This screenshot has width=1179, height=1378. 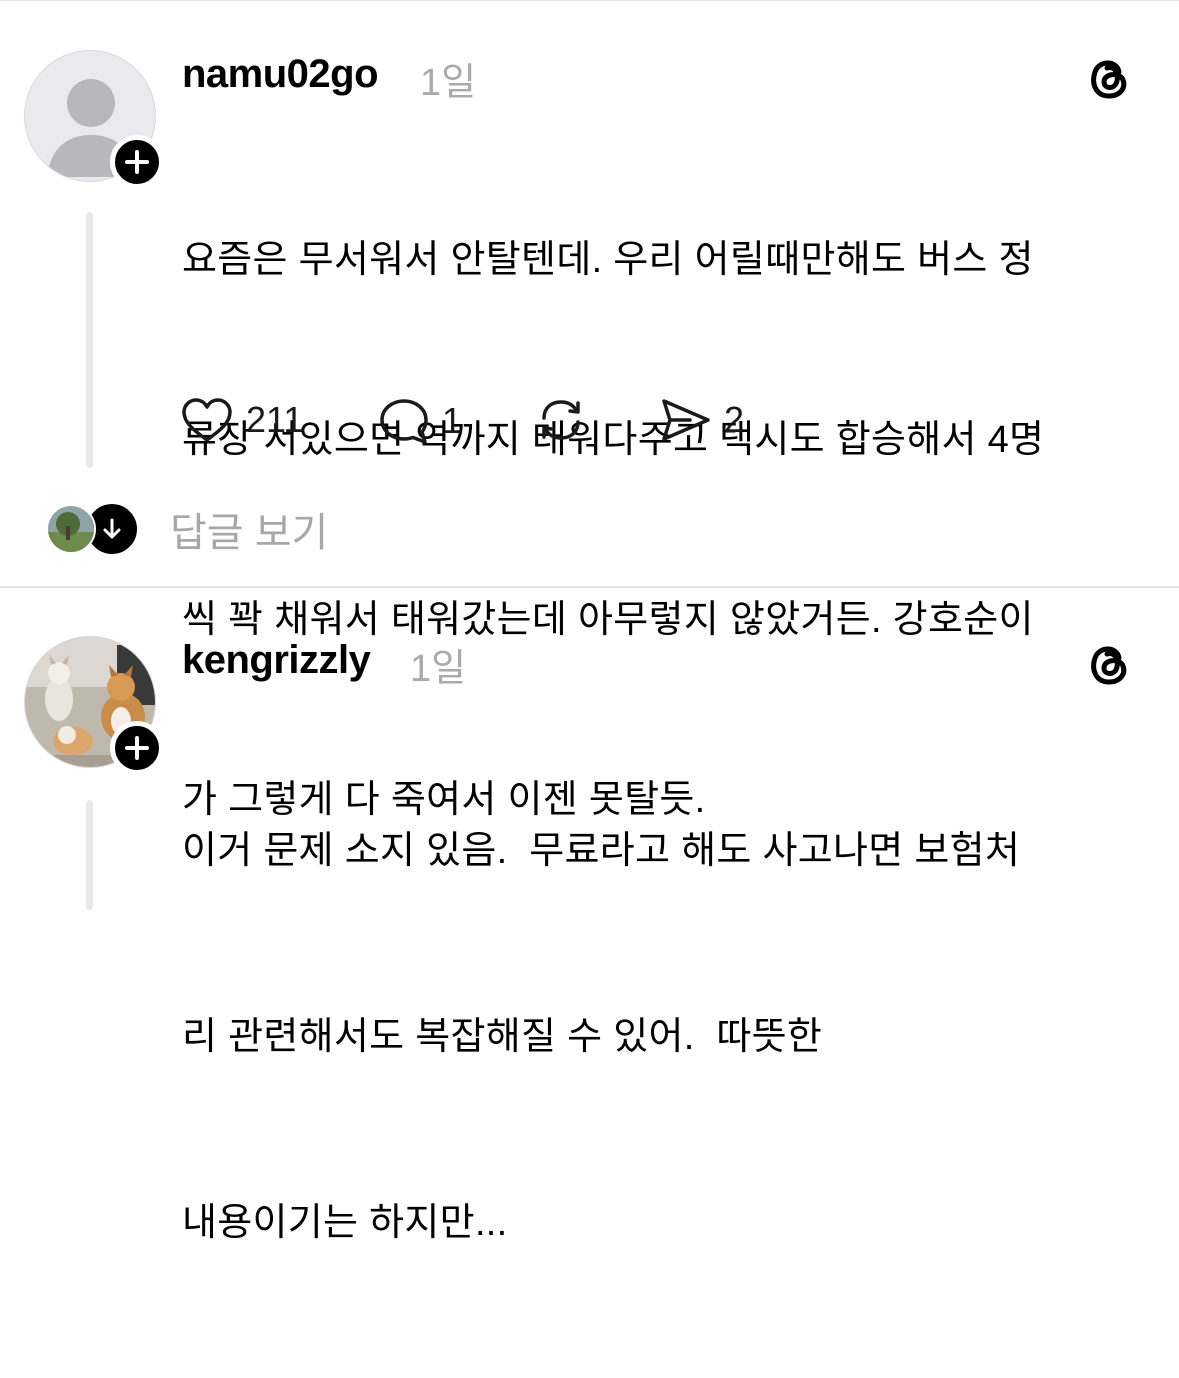 I want to click on reply-avatar, so click(x=71, y=529).